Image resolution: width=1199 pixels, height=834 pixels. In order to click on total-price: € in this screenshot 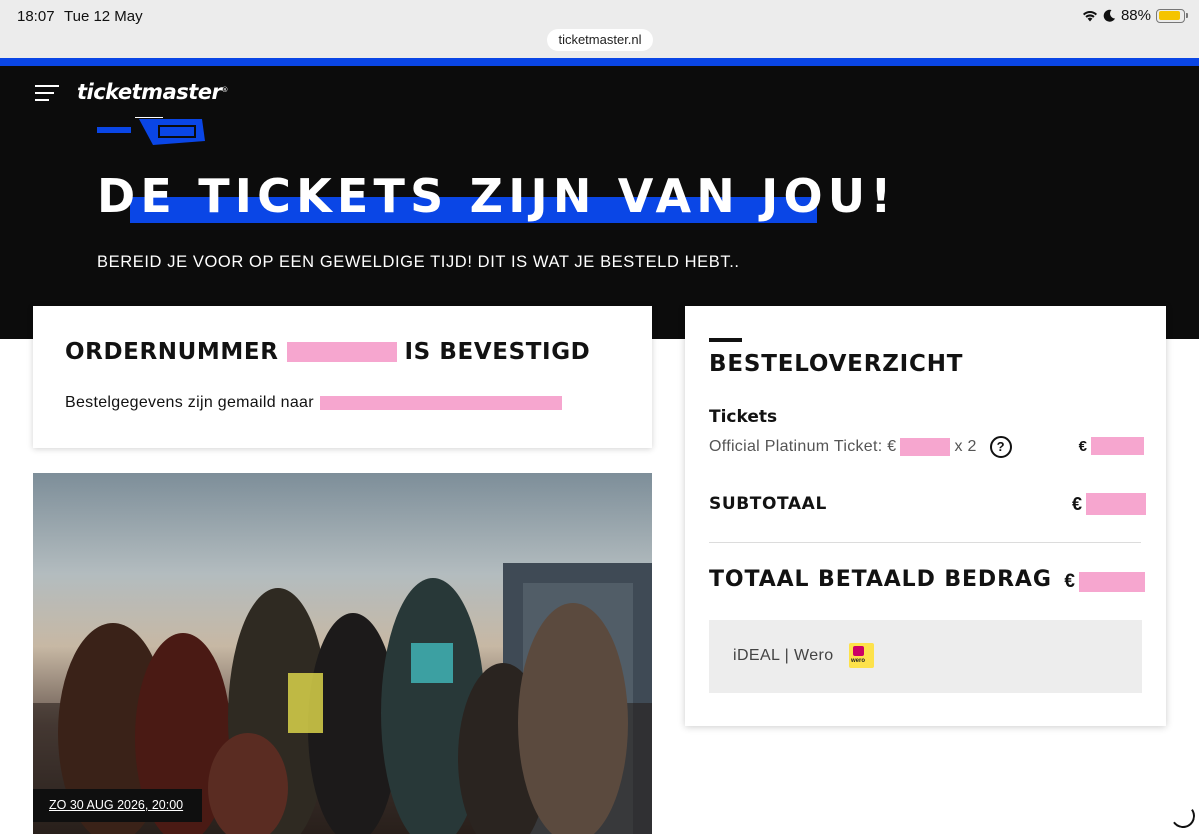, I will do `click(1104, 582)`.